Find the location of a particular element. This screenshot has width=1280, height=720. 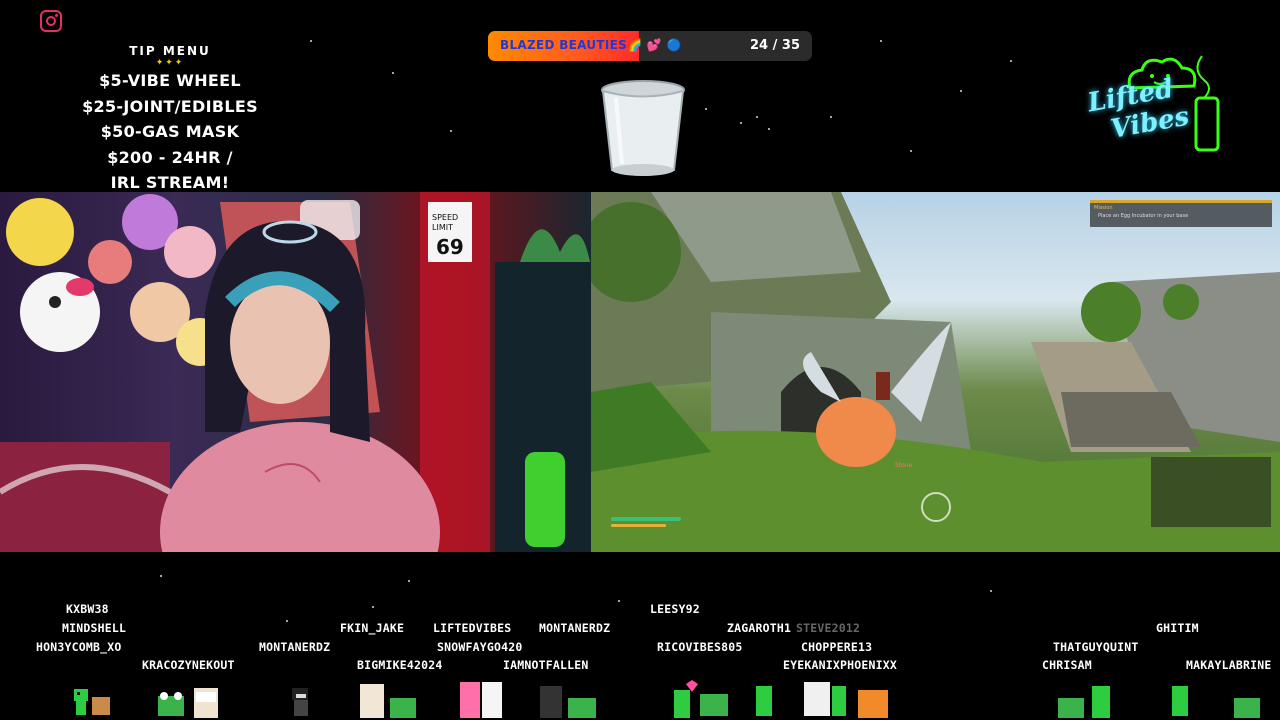

tip-goal-bar: BLAZED BEAUTIES🌈 💕 🔵 24 / 35 is located at coordinates (650, 46).